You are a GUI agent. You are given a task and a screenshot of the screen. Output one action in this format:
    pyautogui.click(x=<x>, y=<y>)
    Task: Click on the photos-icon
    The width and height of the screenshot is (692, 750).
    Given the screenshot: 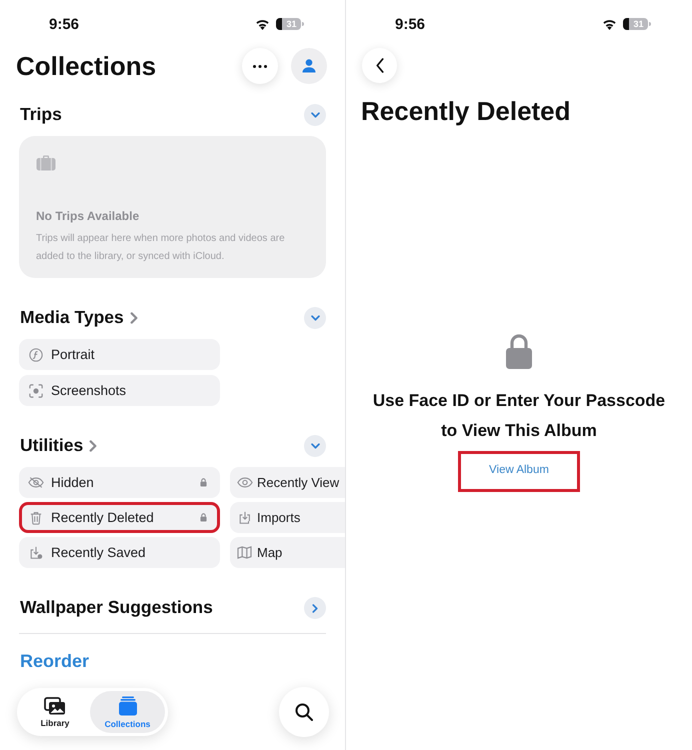 What is the action you would take?
    pyautogui.click(x=55, y=705)
    